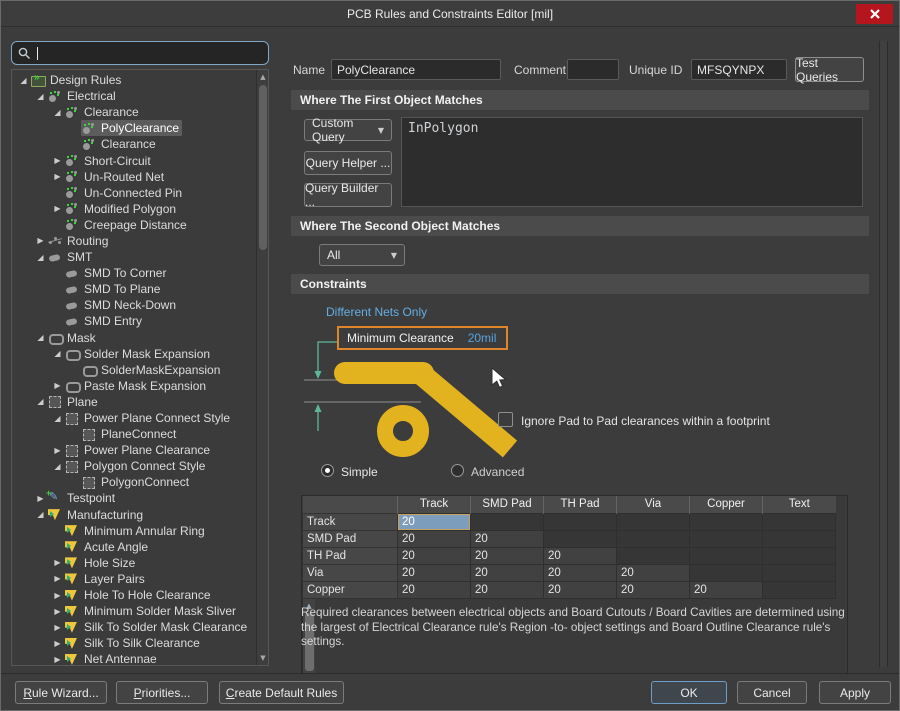 This screenshot has height=711, width=900. Describe the element at coordinates (134, 96) in the screenshot. I see `tree-item: ◢ Electrical` at that location.